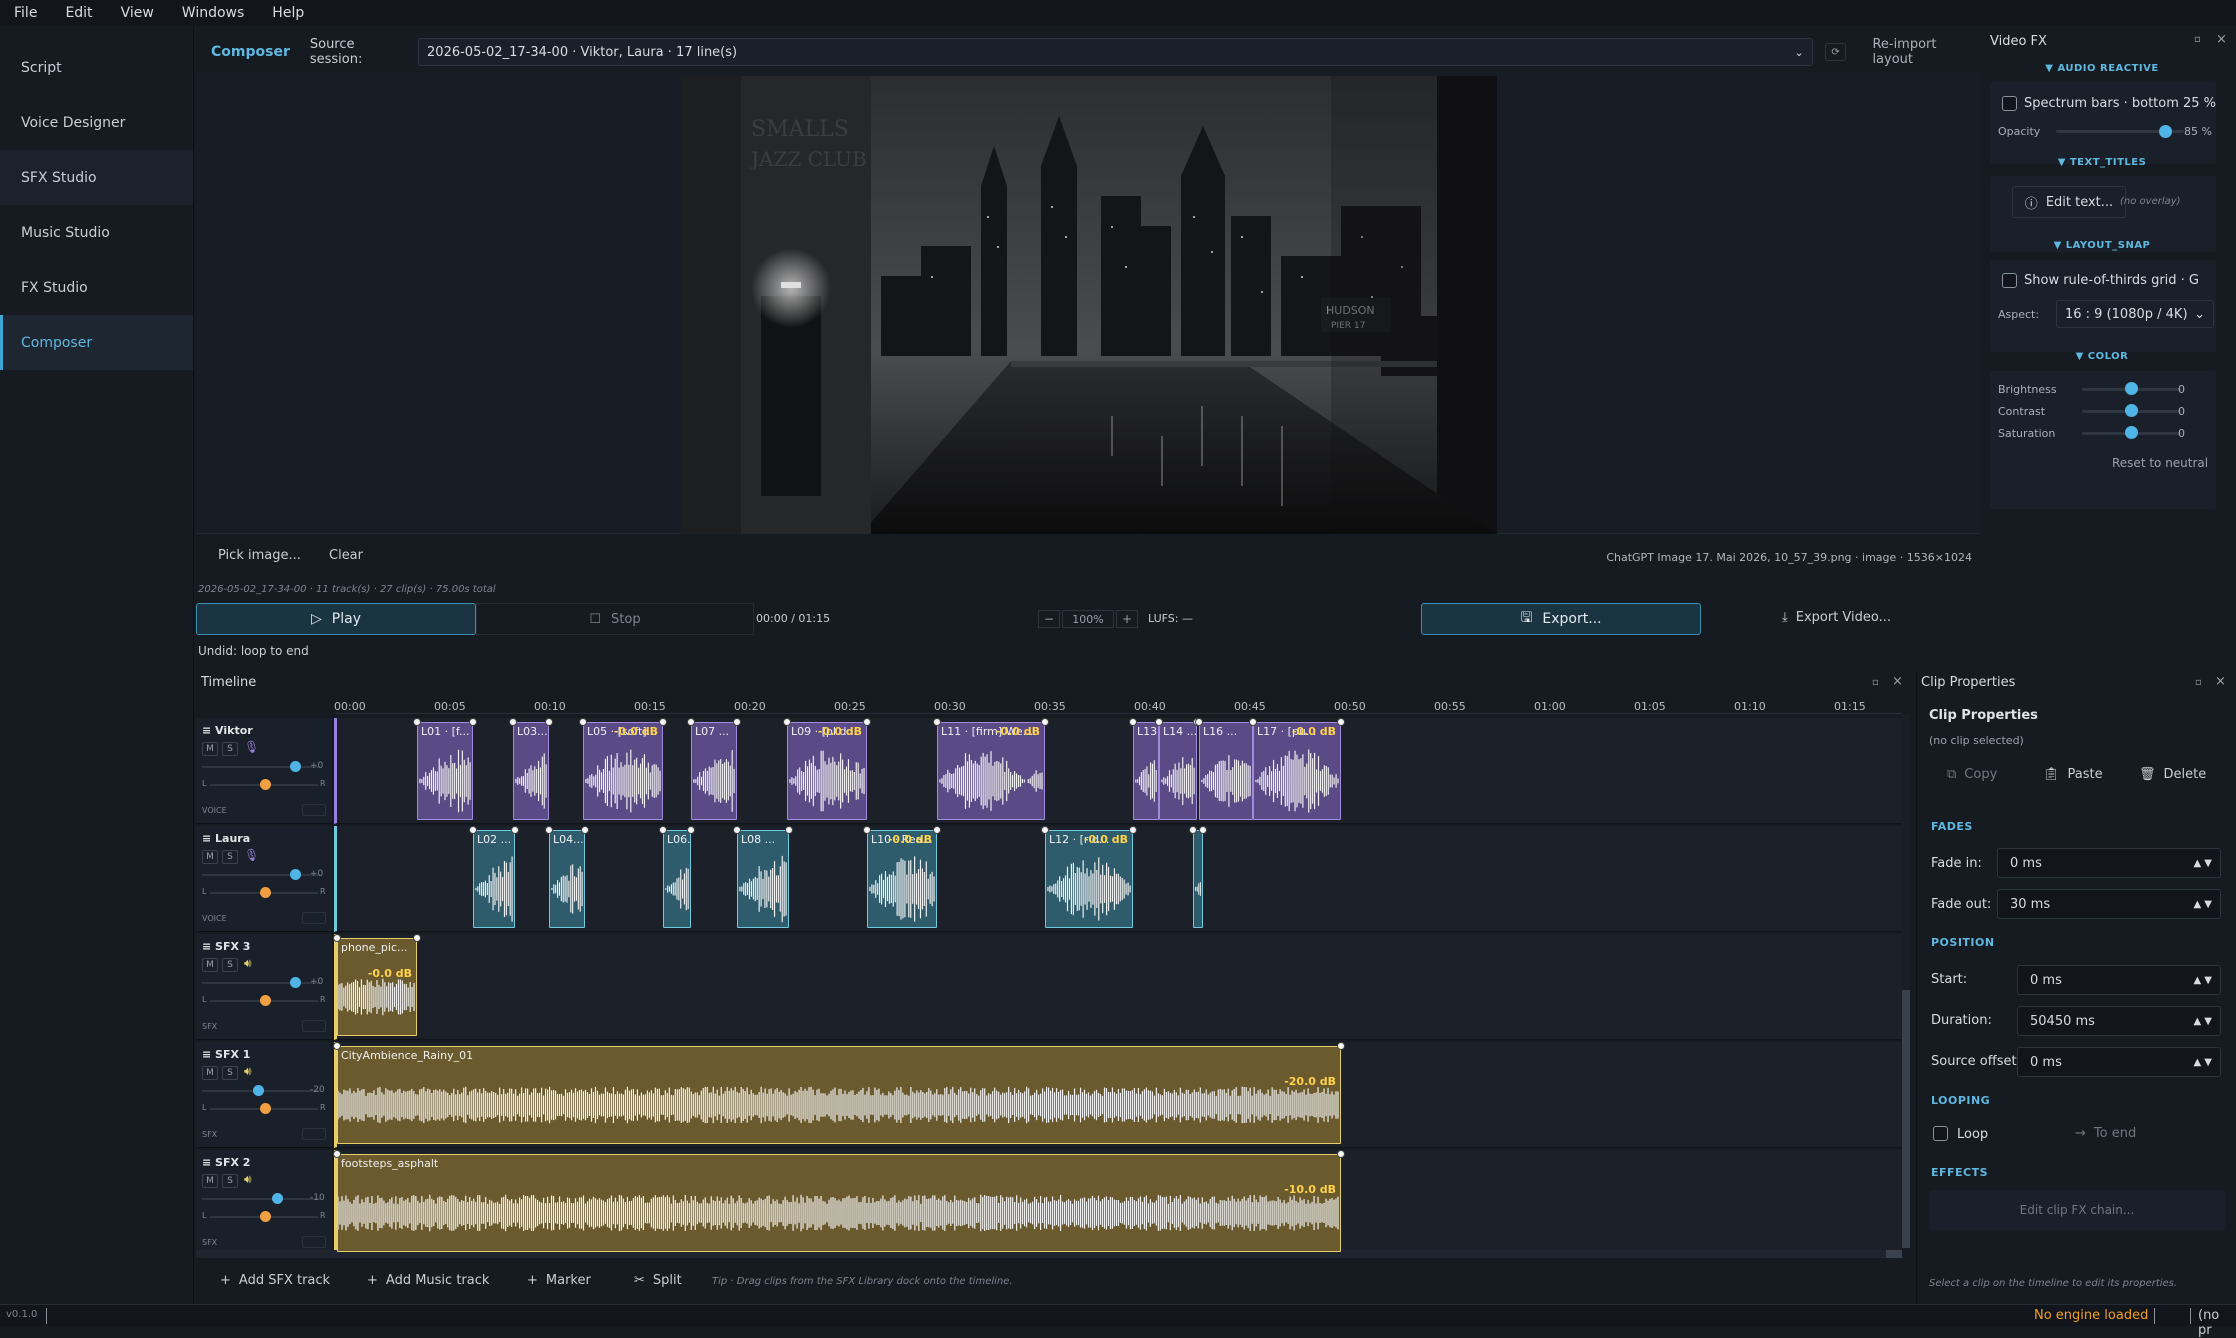 The image size is (2236, 1338). What do you see at coordinates (1127, 619) in the screenshot?
I see `zoom-in-button: +` at bounding box center [1127, 619].